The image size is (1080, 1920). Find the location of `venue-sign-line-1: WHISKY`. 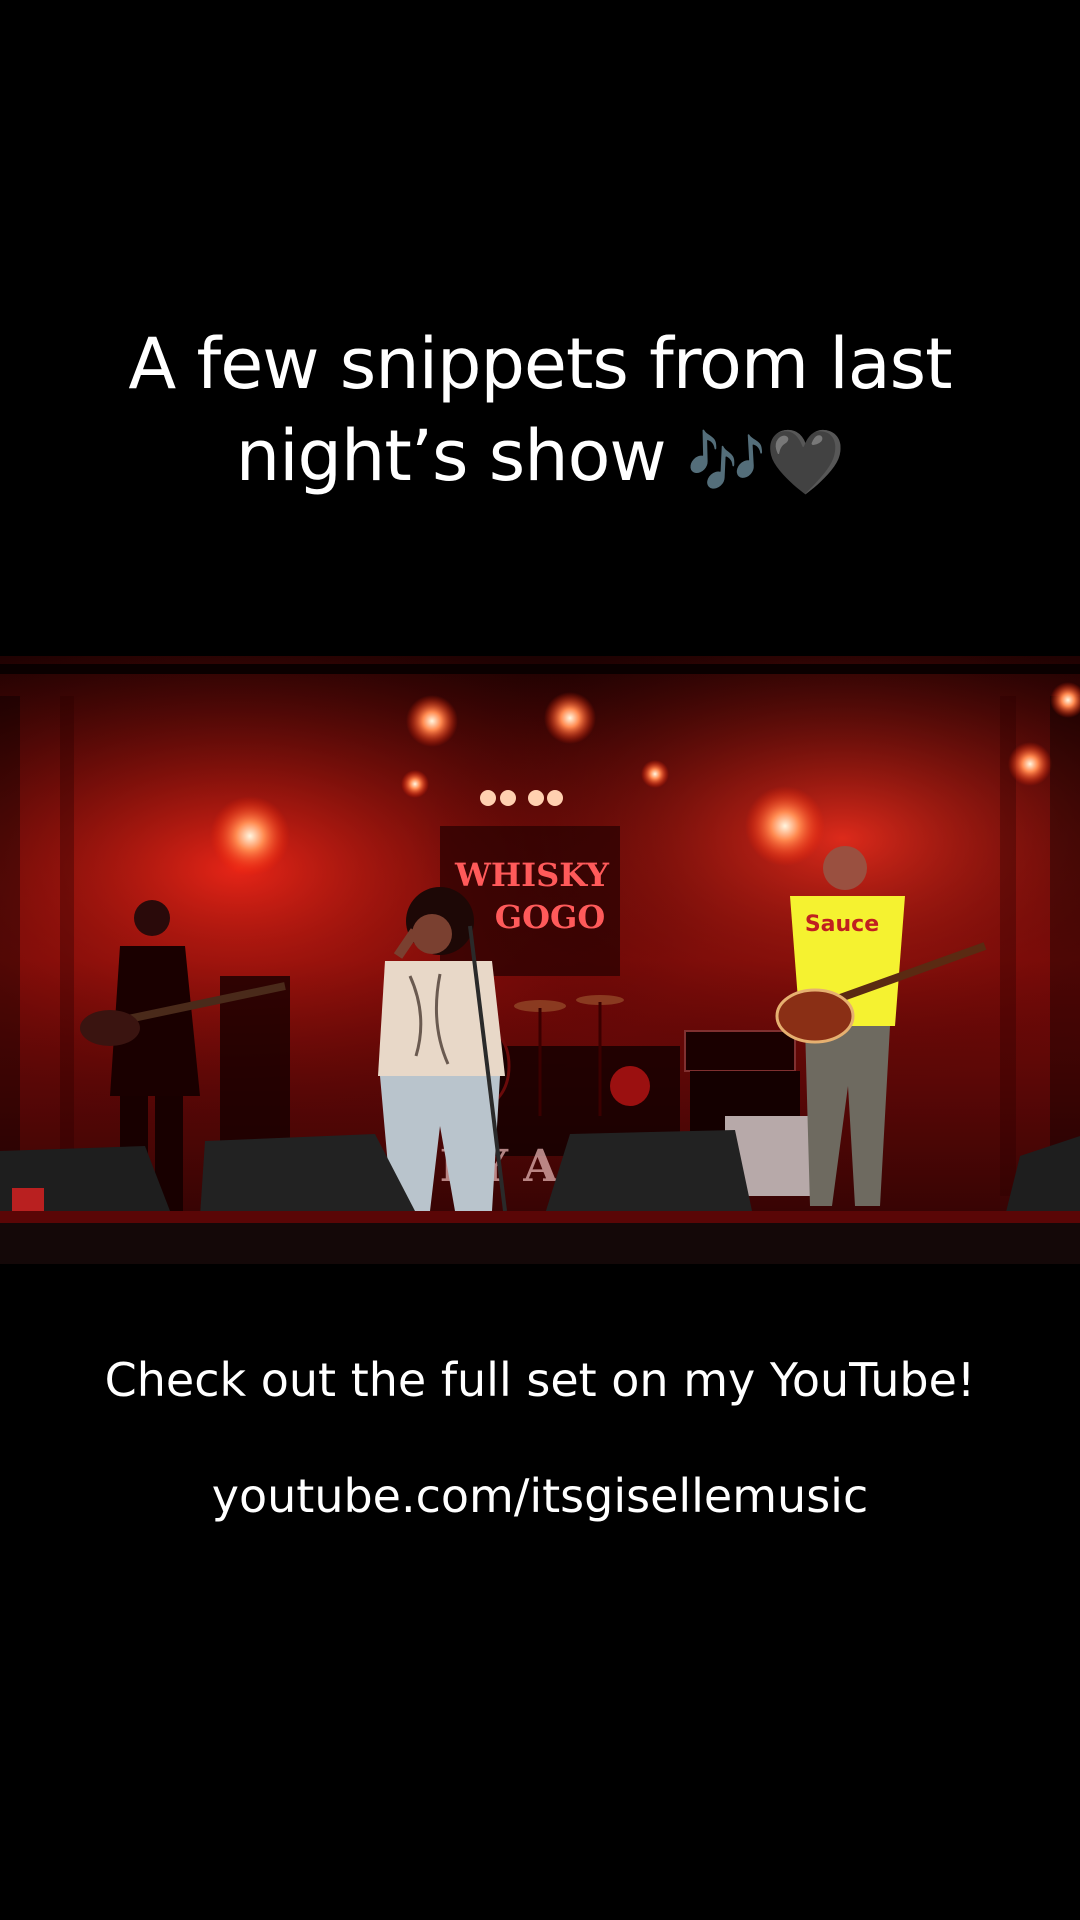

venue-sign-line-1: WHISKY is located at coordinates (532, 875).